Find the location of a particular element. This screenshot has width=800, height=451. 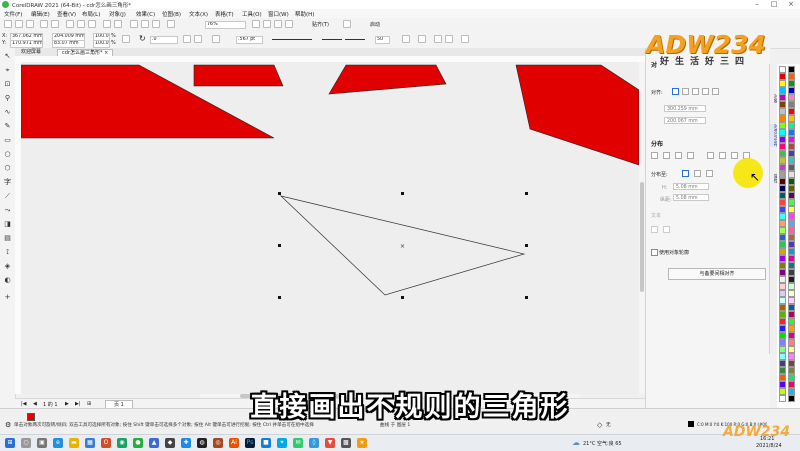

zoom-level-select: 76% is located at coordinates (225, 25).